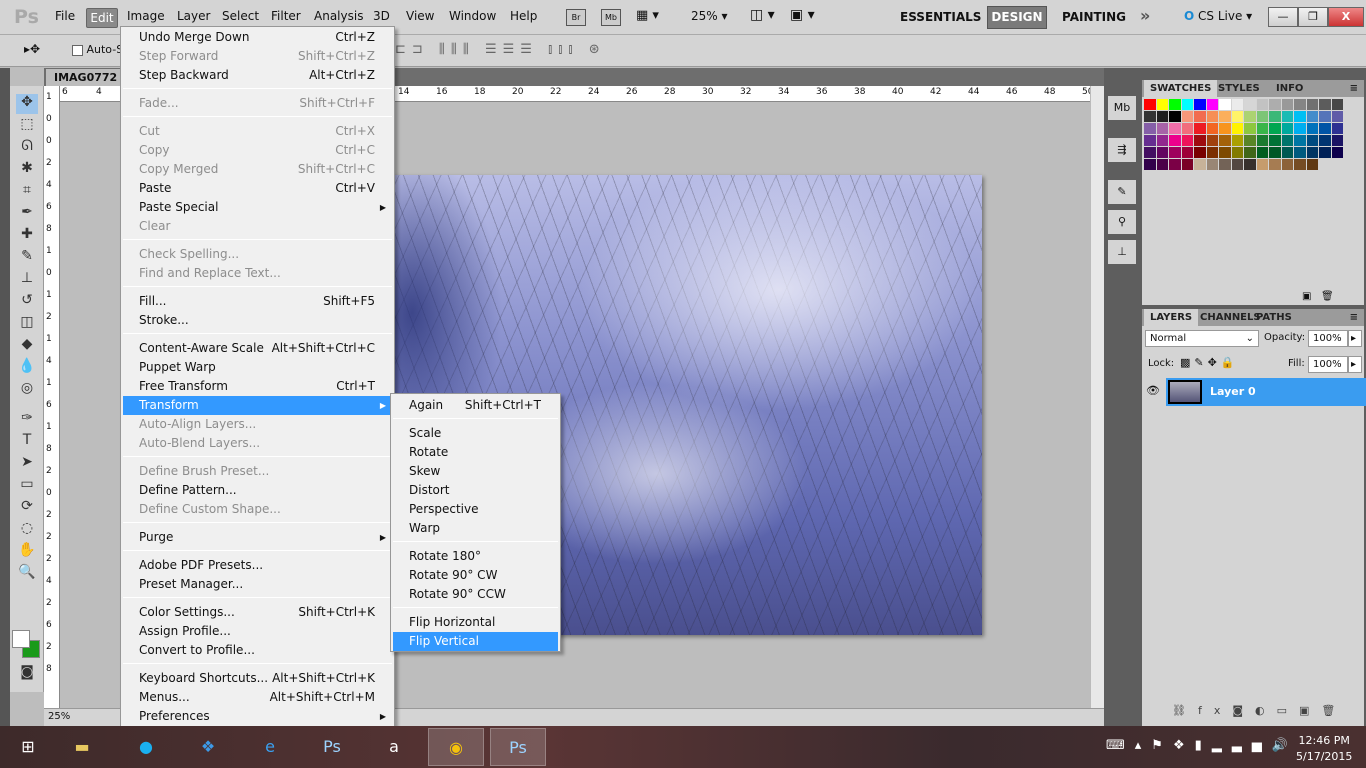 This screenshot has width=1366, height=768. I want to click on move-tool-icon: ✥, so click(27, 104).